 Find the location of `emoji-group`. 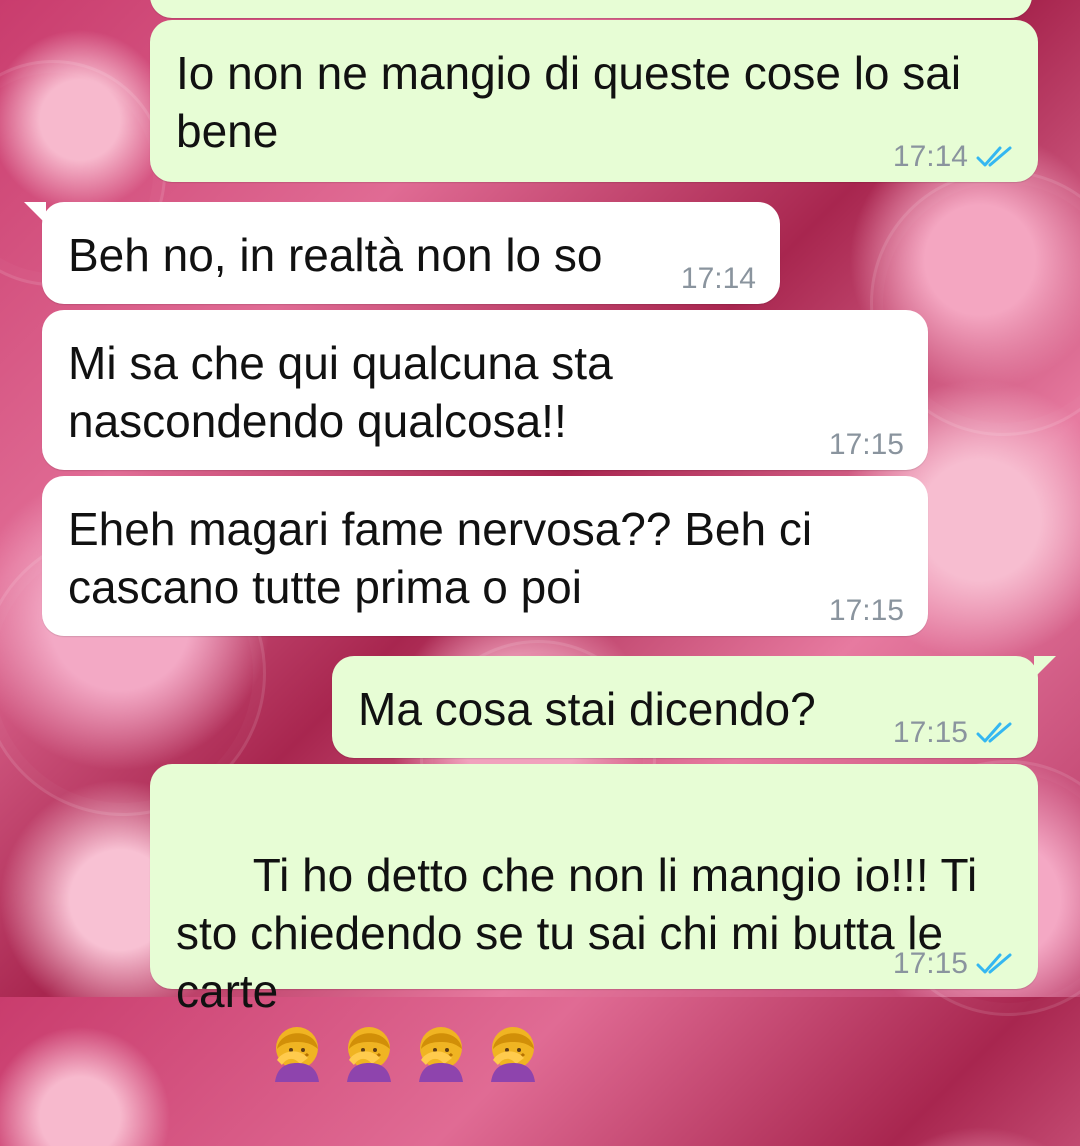

emoji-group is located at coordinates (405, 1054).